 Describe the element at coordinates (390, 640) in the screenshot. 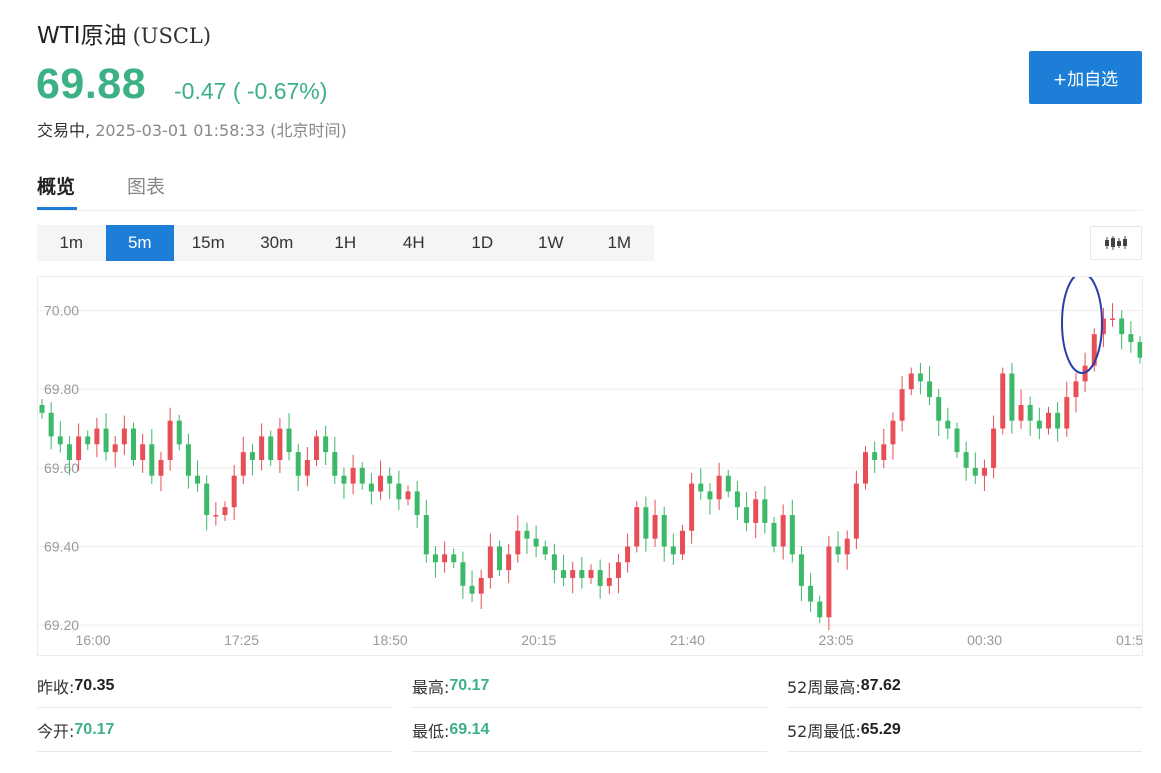

I see `x-tick-label: 18:50` at that location.